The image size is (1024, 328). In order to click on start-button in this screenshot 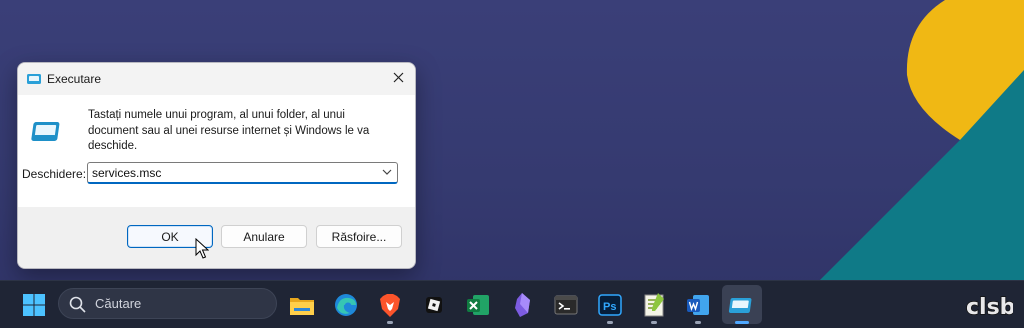, I will do `click(34, 305)`.